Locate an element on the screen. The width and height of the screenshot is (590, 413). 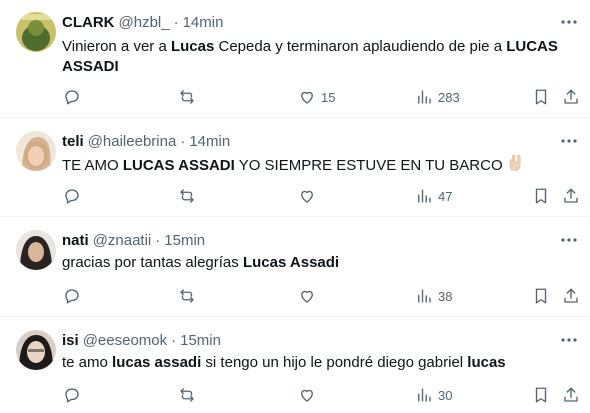
display-name: CLARK is located at coordinates (88, 22).